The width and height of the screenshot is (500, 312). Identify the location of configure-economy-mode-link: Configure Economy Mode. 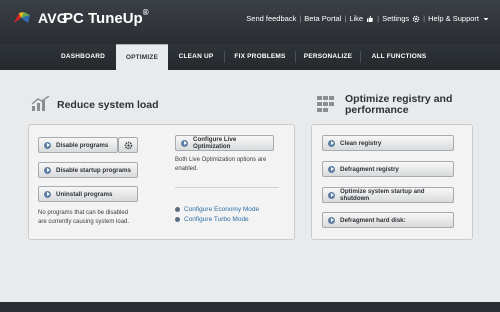
(217, 209).